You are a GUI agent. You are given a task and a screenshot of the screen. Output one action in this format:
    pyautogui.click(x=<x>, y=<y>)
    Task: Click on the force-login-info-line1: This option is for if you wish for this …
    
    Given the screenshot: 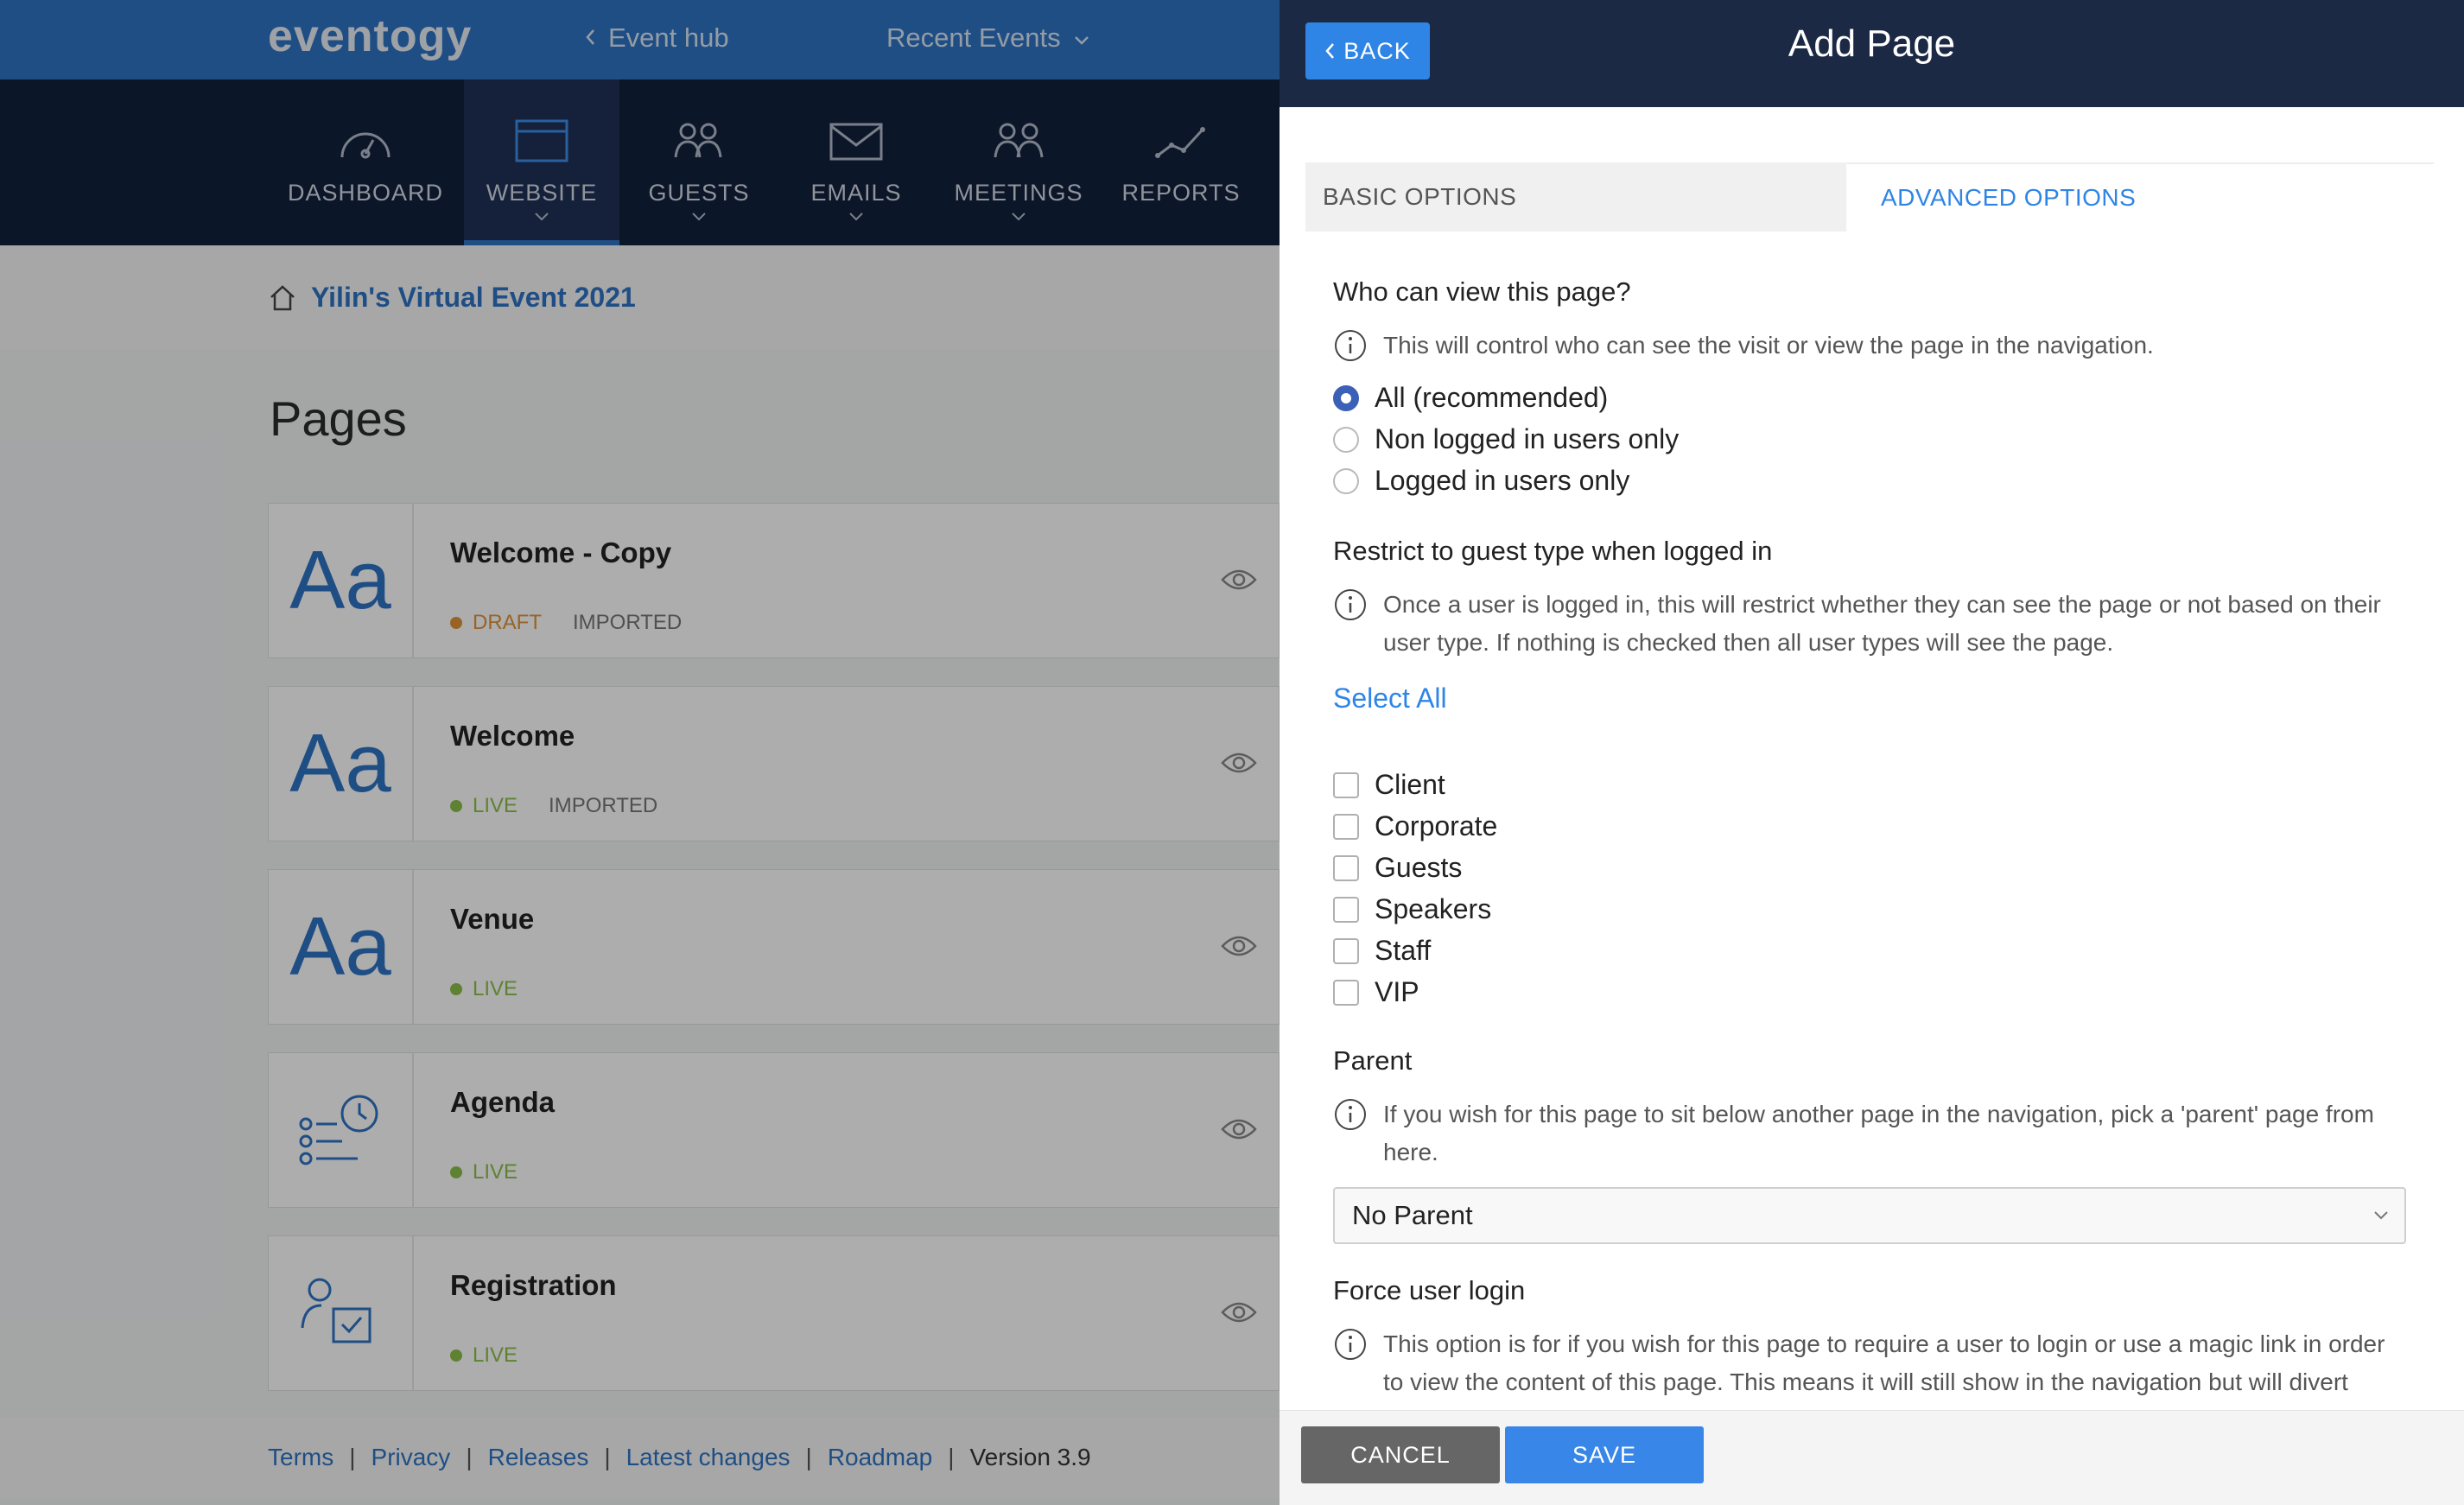 What is the action you would take?
    pyautogui.click(x=1884, y=1343)
    